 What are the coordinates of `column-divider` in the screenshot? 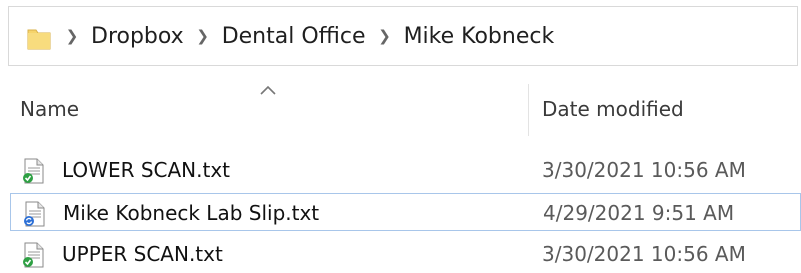 It's located at (528, 110).